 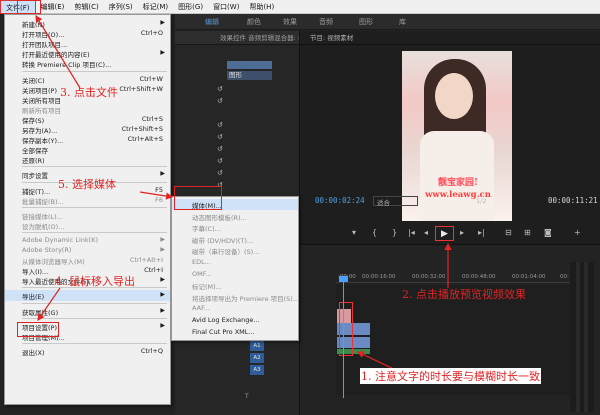 I want to click on menu-item-shortcut: Ctrl+Shift+W, so click(x=141, y=88).